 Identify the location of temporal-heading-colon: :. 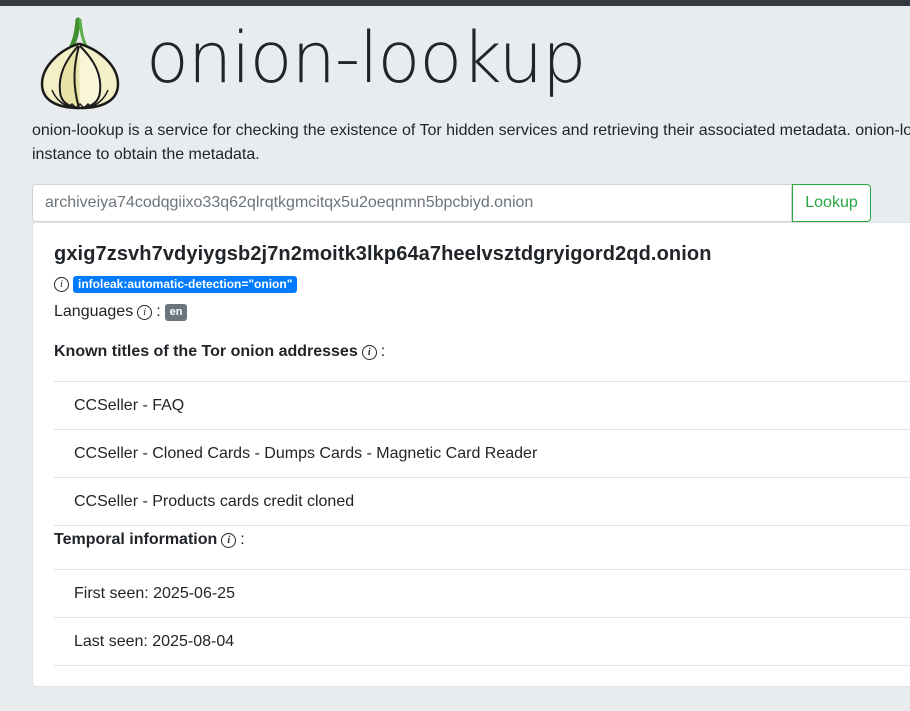
(242, 540).